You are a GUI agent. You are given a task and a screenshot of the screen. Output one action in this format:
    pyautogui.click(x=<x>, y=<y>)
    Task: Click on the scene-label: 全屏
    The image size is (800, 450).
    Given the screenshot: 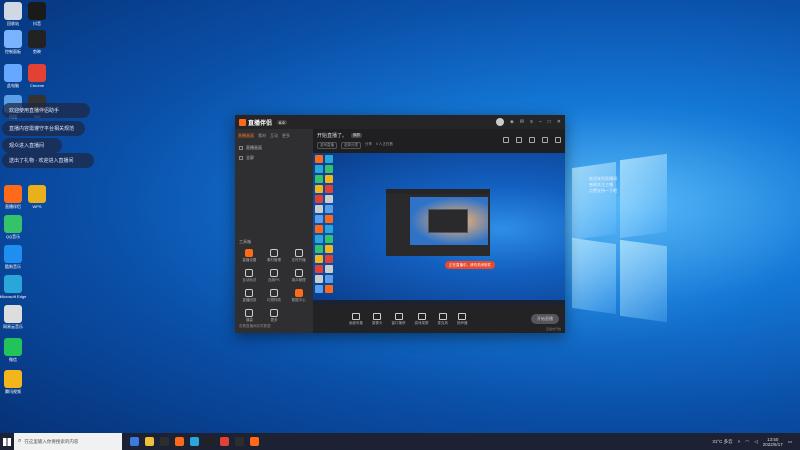 What is the action you would take?
    pyautogui.click(x=250, y=157)
    